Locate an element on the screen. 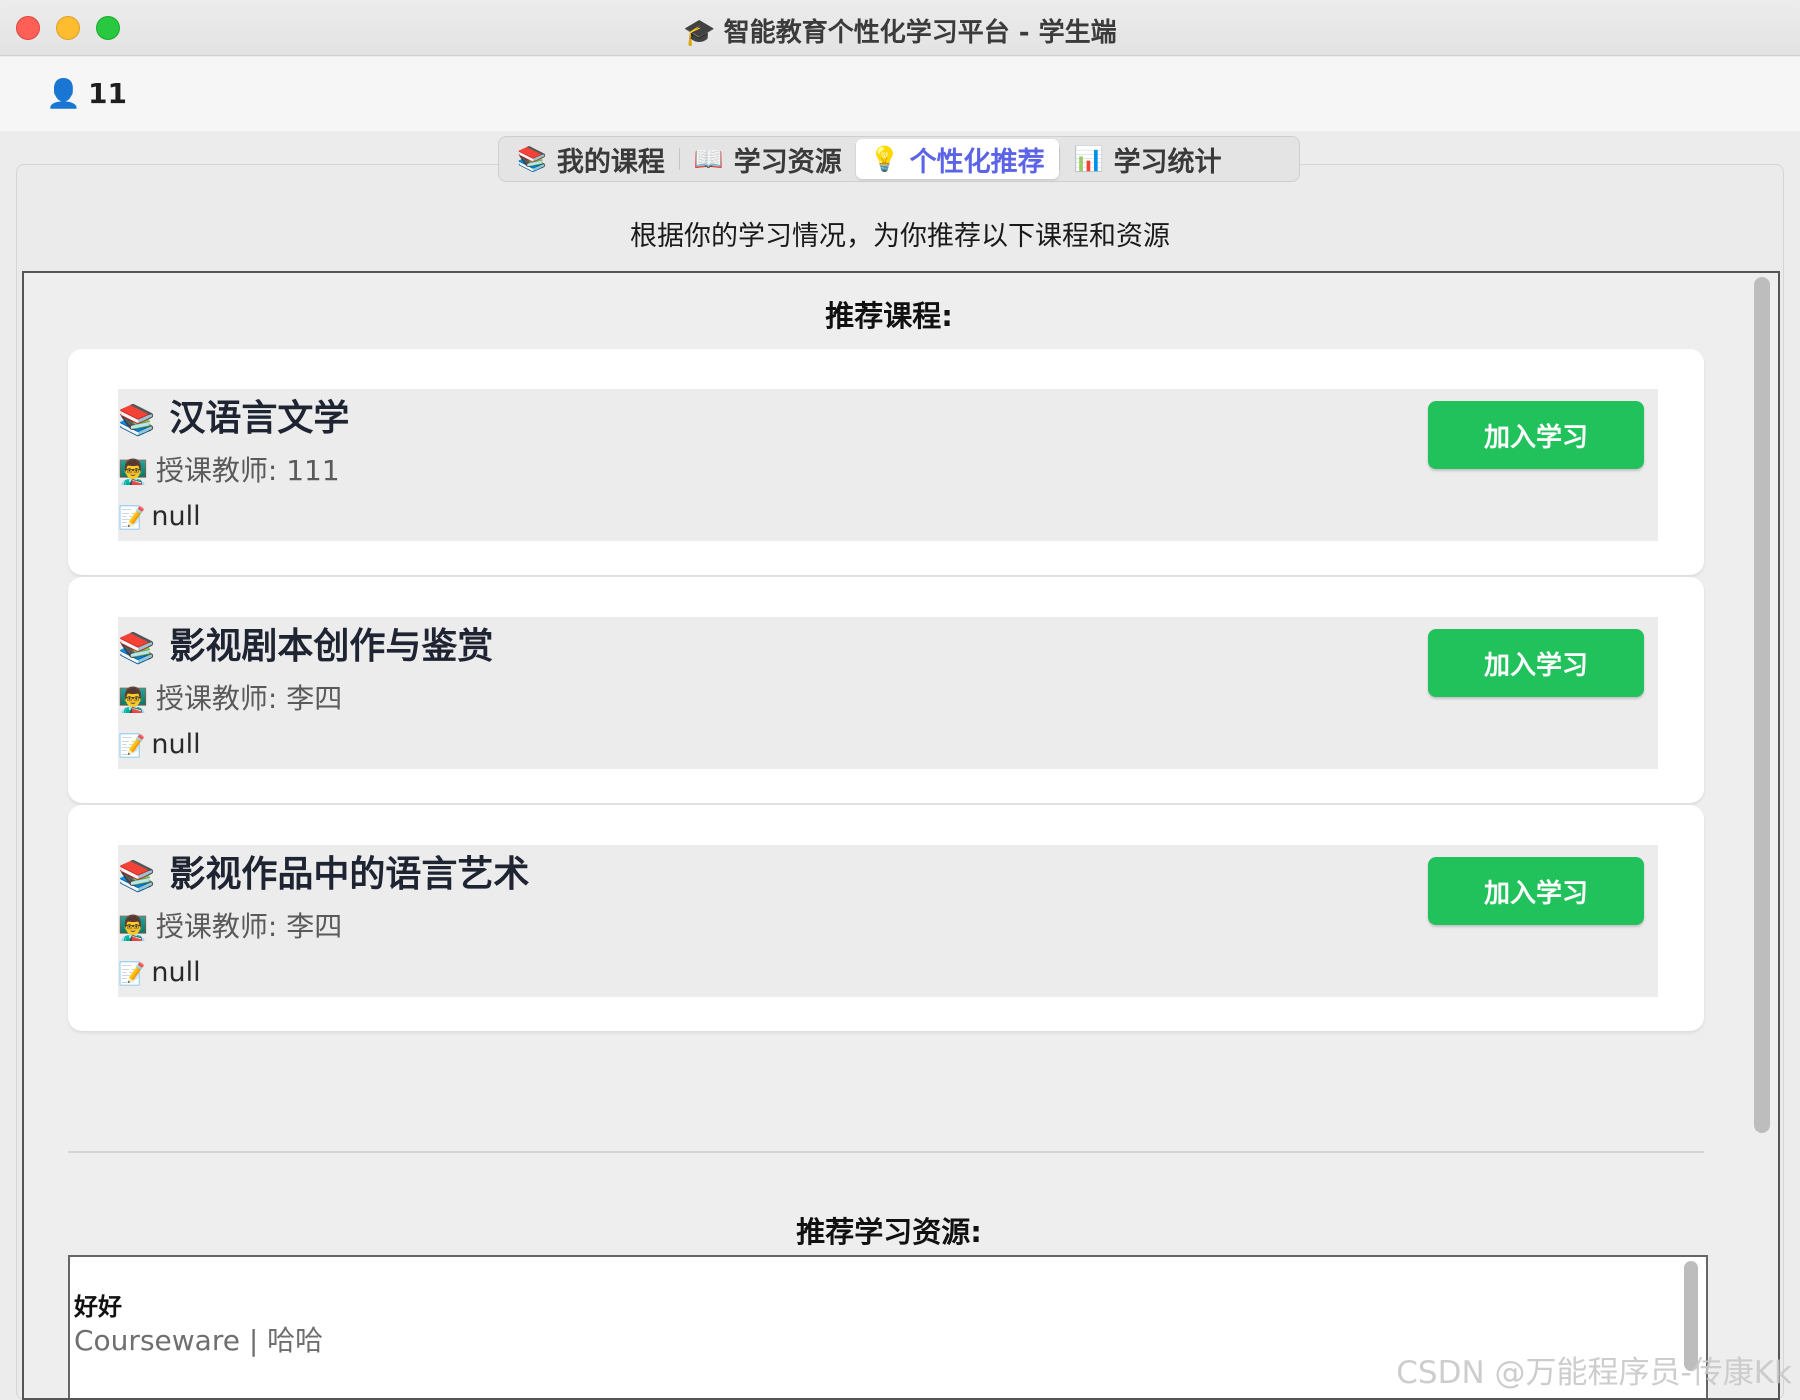 The width and height of the screenshot is (1800, 1400). section-divider is located at coordinates (886, 1152).